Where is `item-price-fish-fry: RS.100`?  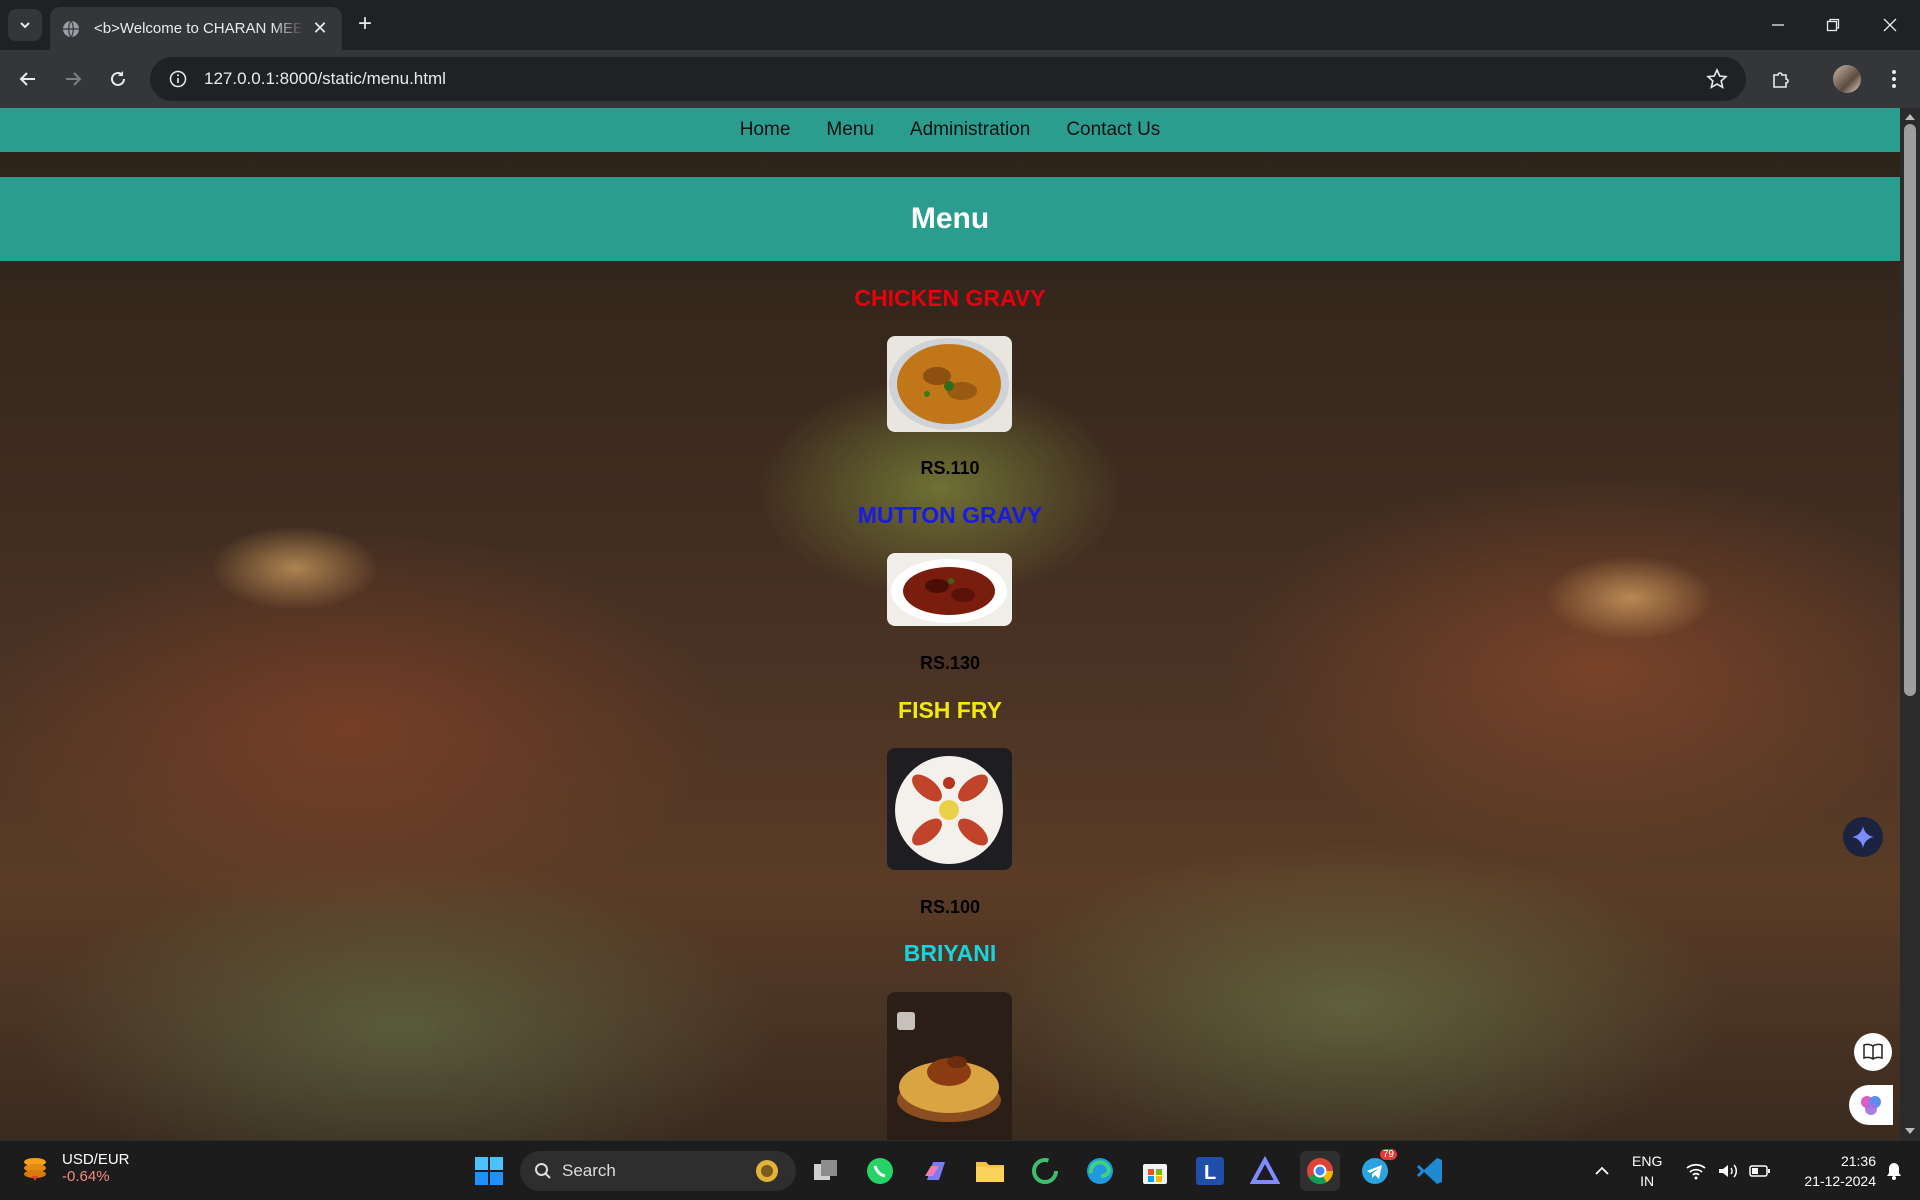 item-price-fish-fry: RS.100 is located at coordinates (950, 907).